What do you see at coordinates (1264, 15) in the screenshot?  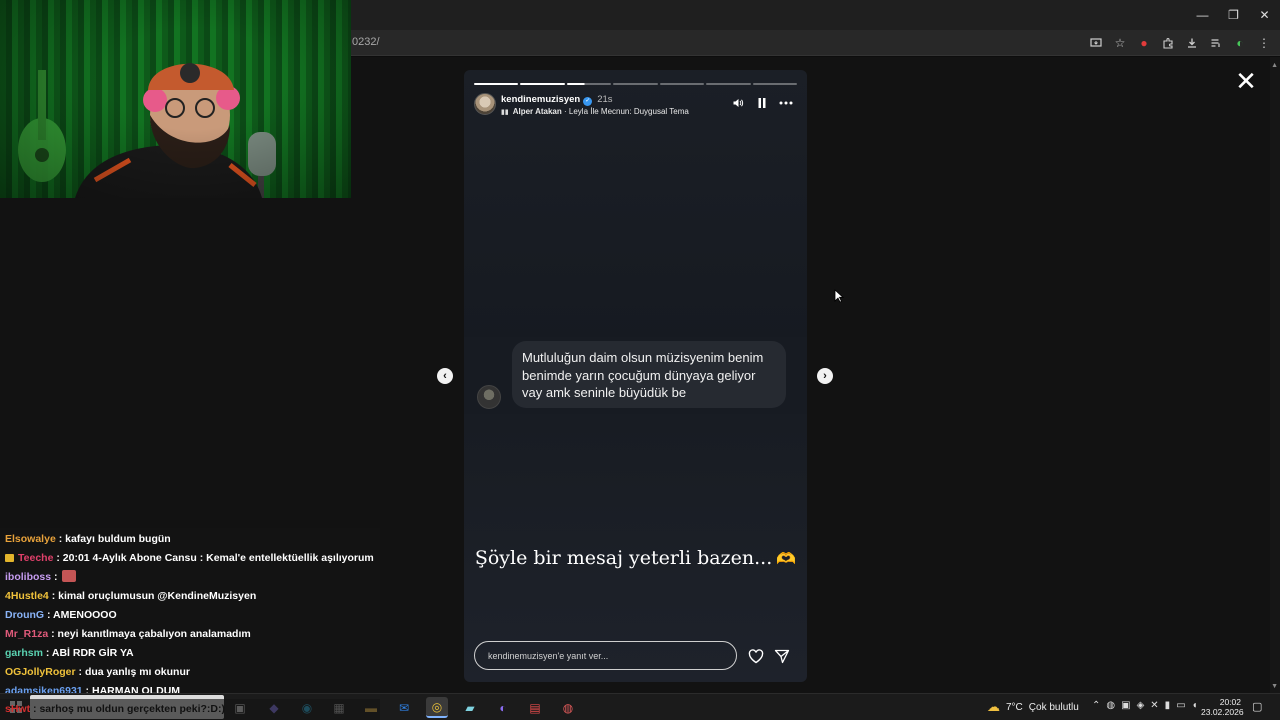 I see `close-window-button: ✕` at bounding box center [1264, 15].